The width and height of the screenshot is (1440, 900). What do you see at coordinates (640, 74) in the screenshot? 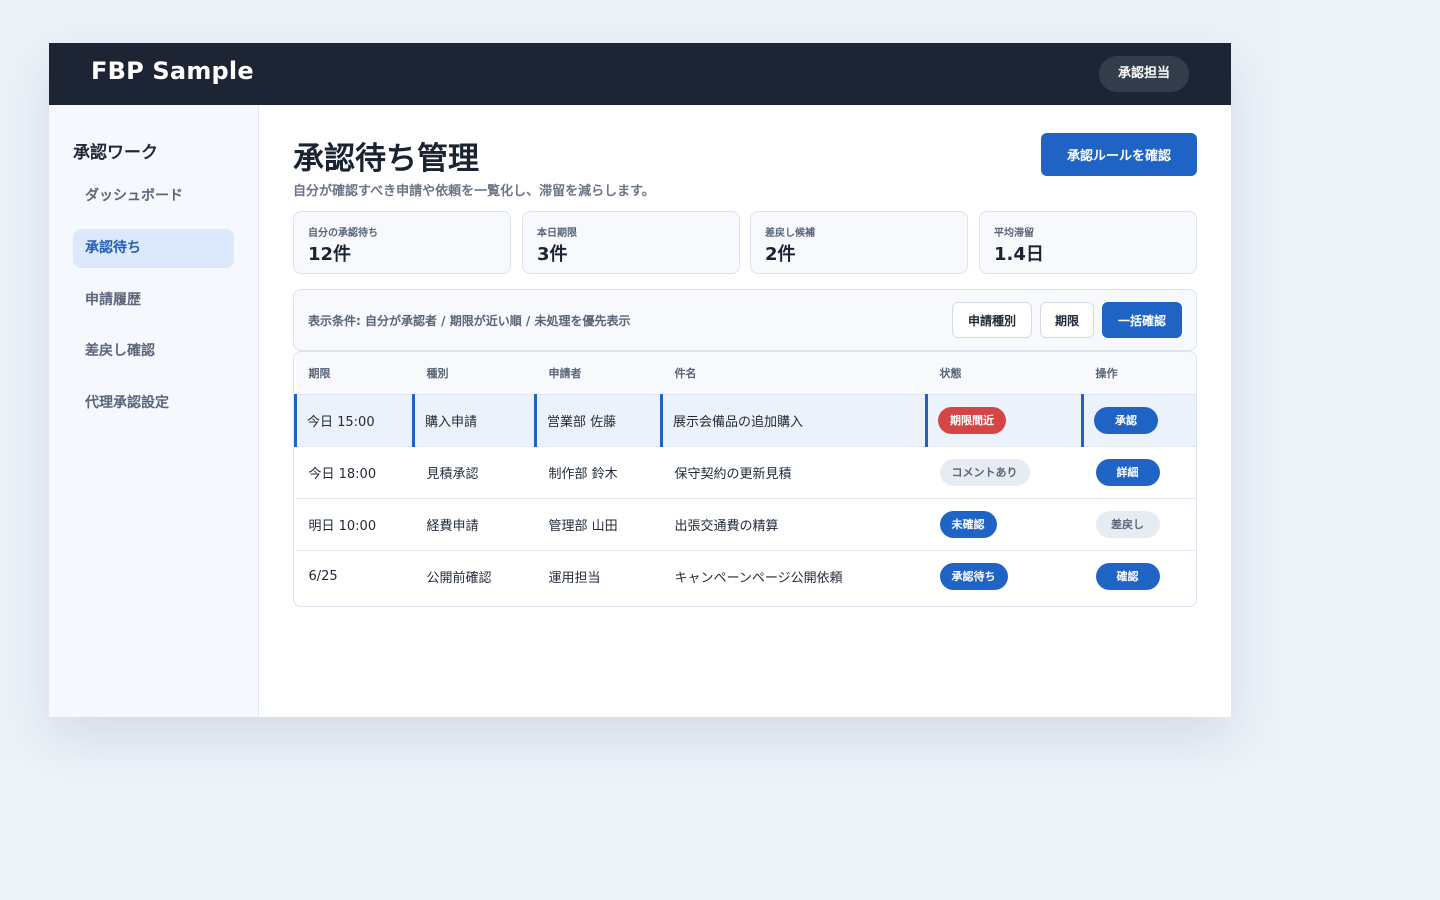
I see `topbar: FBP Sample 承認担当` at bounding box center [640, 74].